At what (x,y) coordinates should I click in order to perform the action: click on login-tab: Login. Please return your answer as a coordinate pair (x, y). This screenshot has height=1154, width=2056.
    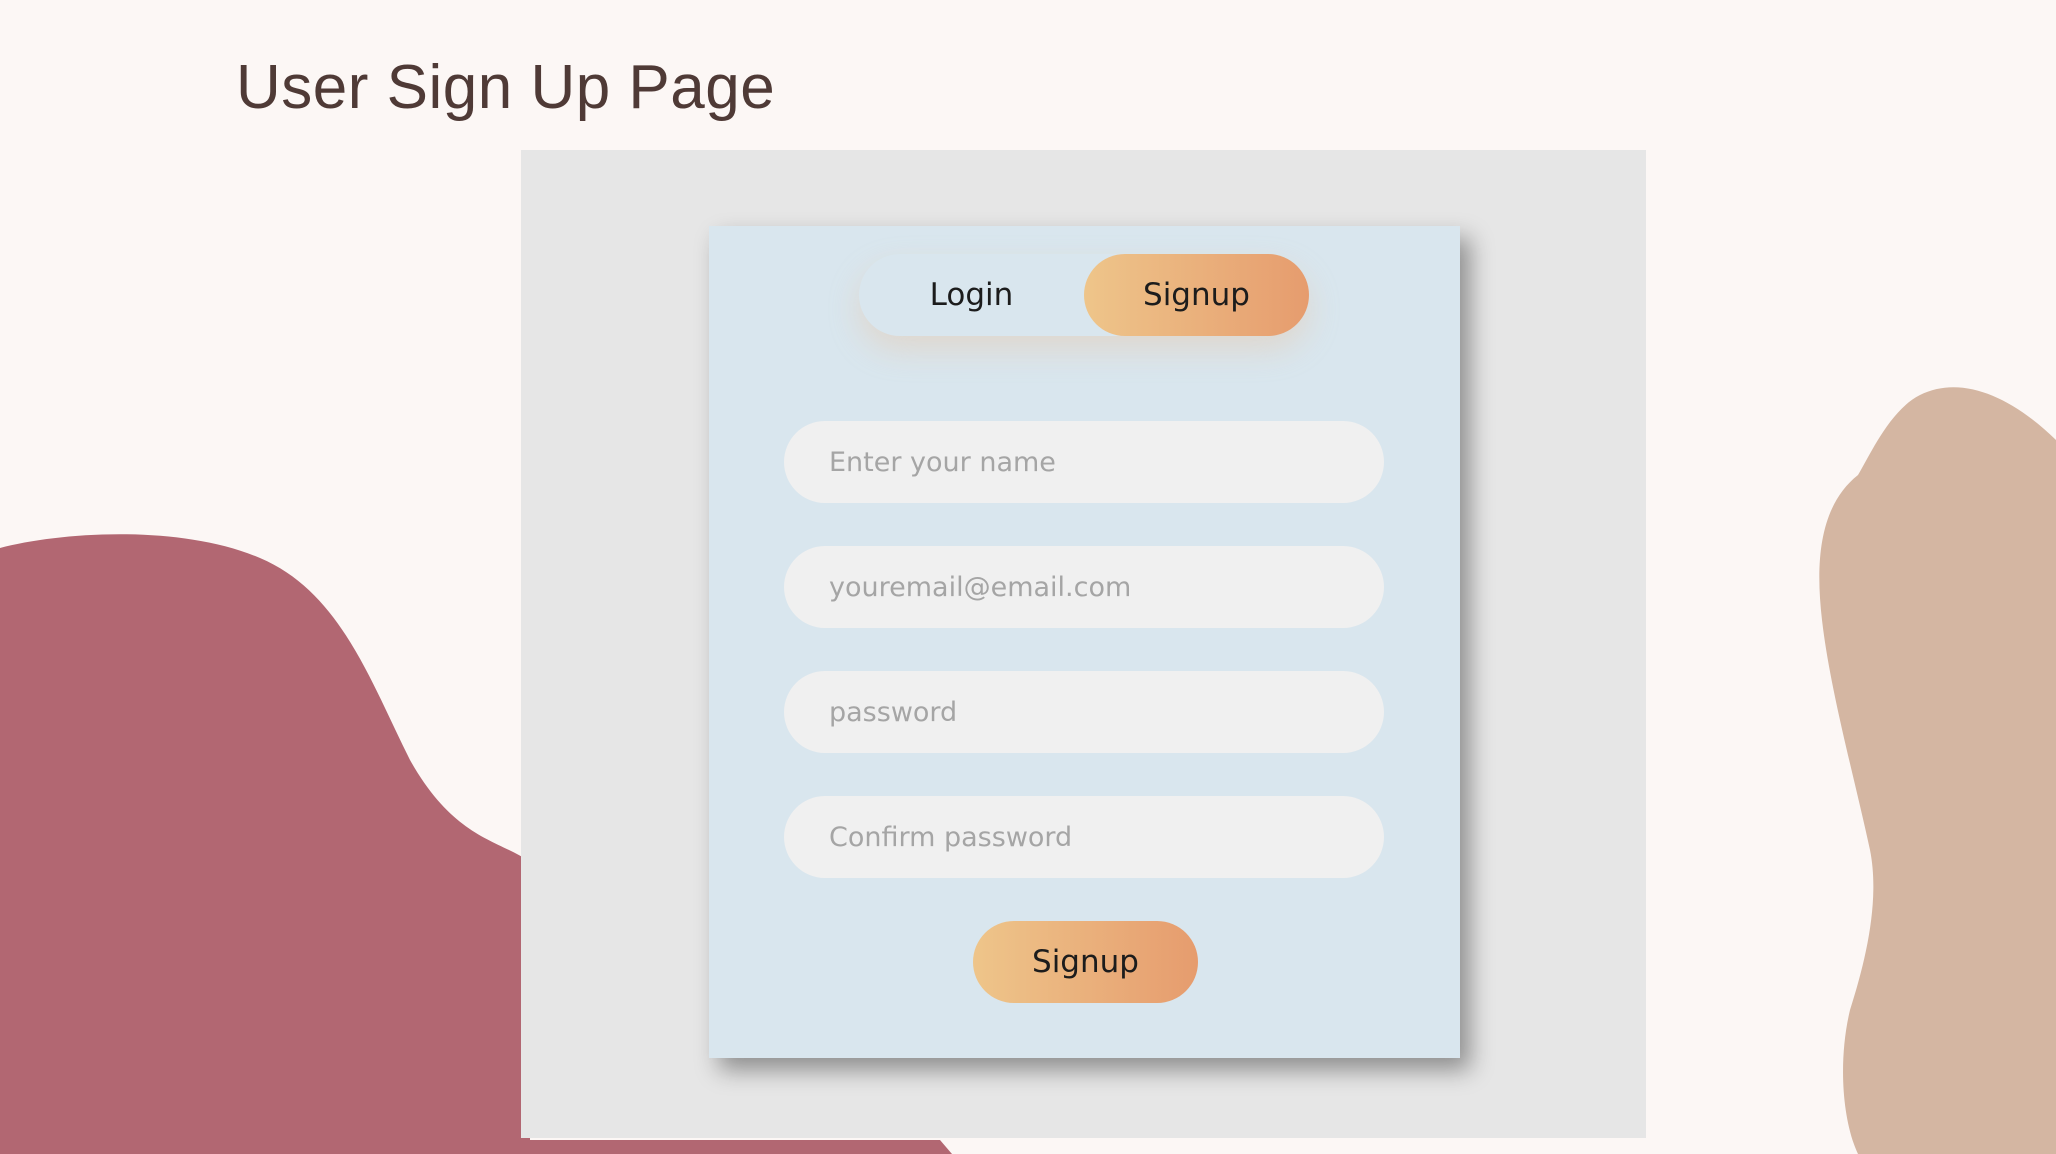
    Looking at the image, I should click on (971, 295).